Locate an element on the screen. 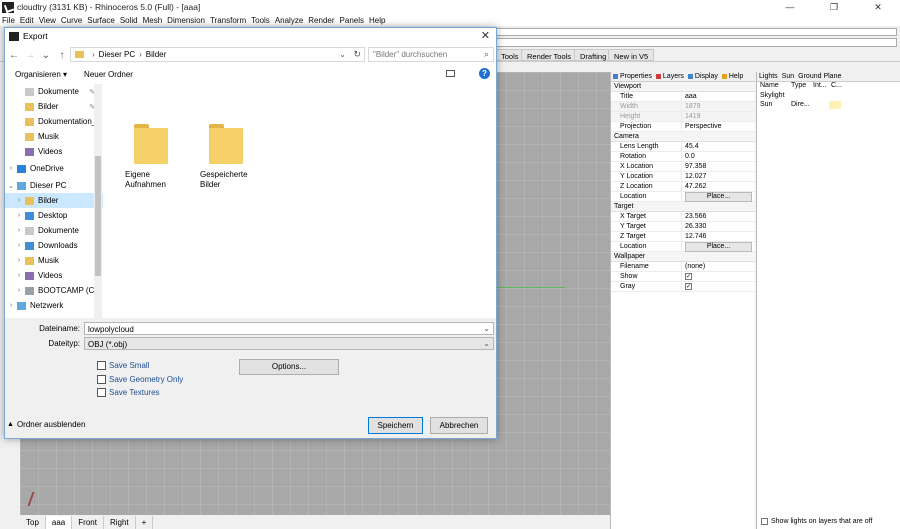 The width and height of the screenshot is (900, 529). show-checkbox: ✓ is located at coordinates (688, 276).